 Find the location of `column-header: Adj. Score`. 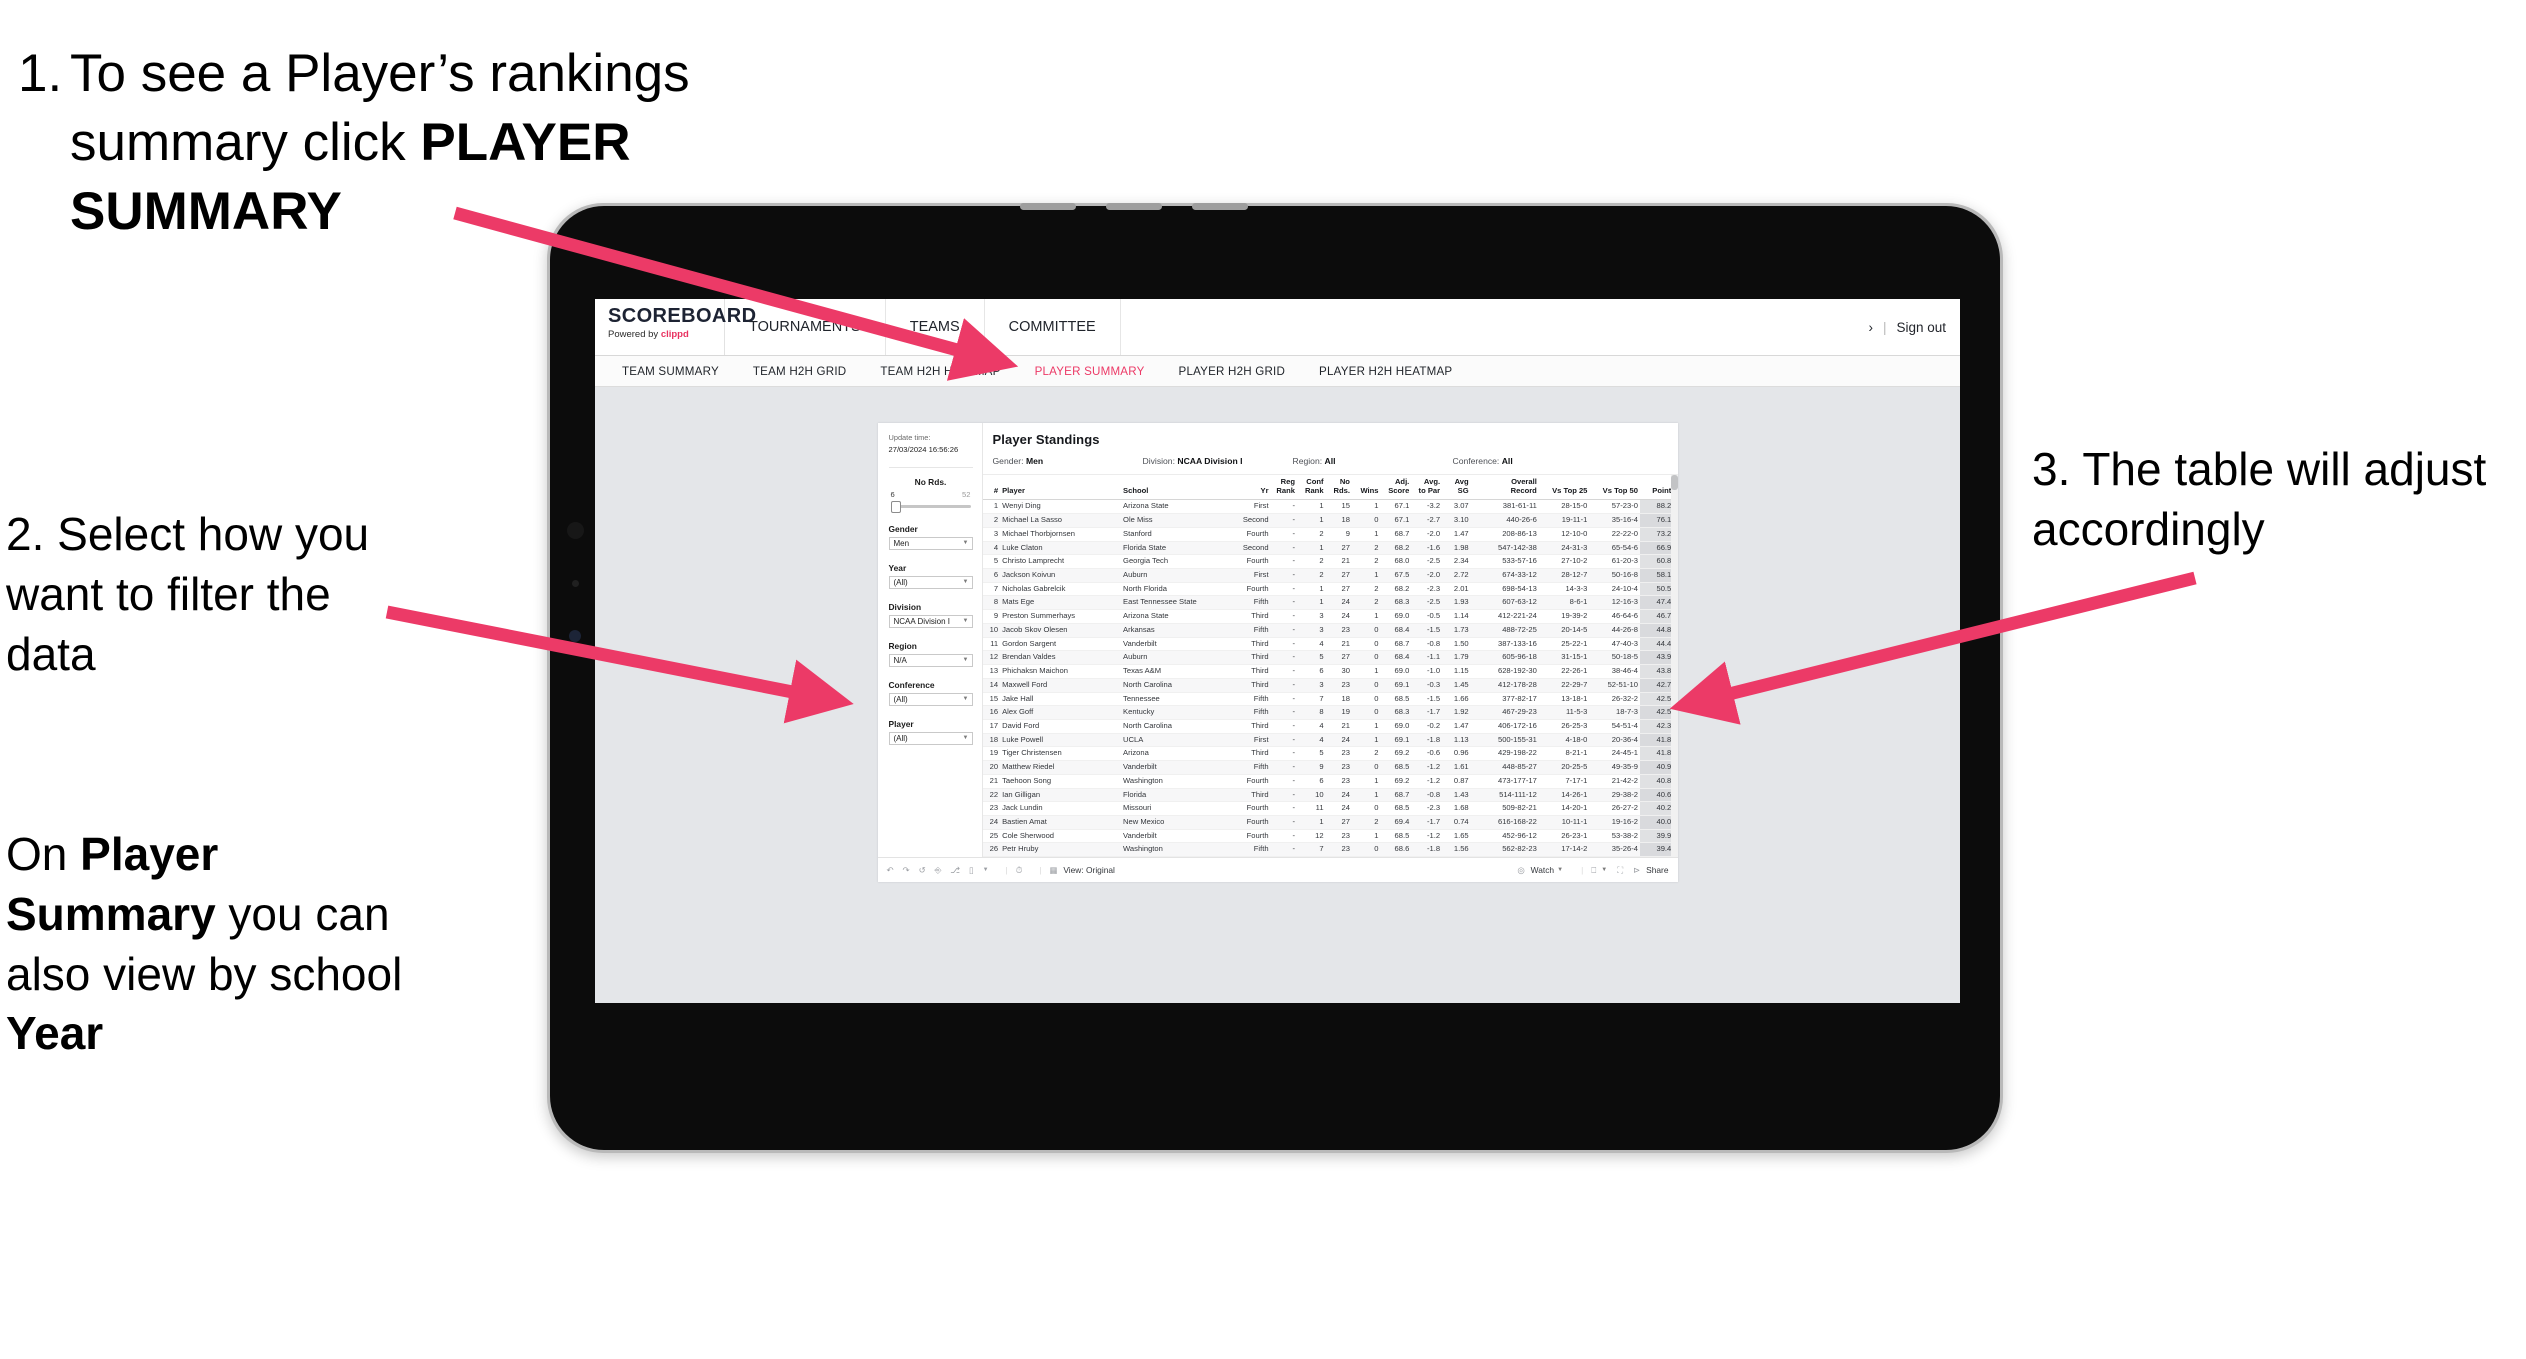

column-header: Adj. Score is located at coordinates (1396, 488).